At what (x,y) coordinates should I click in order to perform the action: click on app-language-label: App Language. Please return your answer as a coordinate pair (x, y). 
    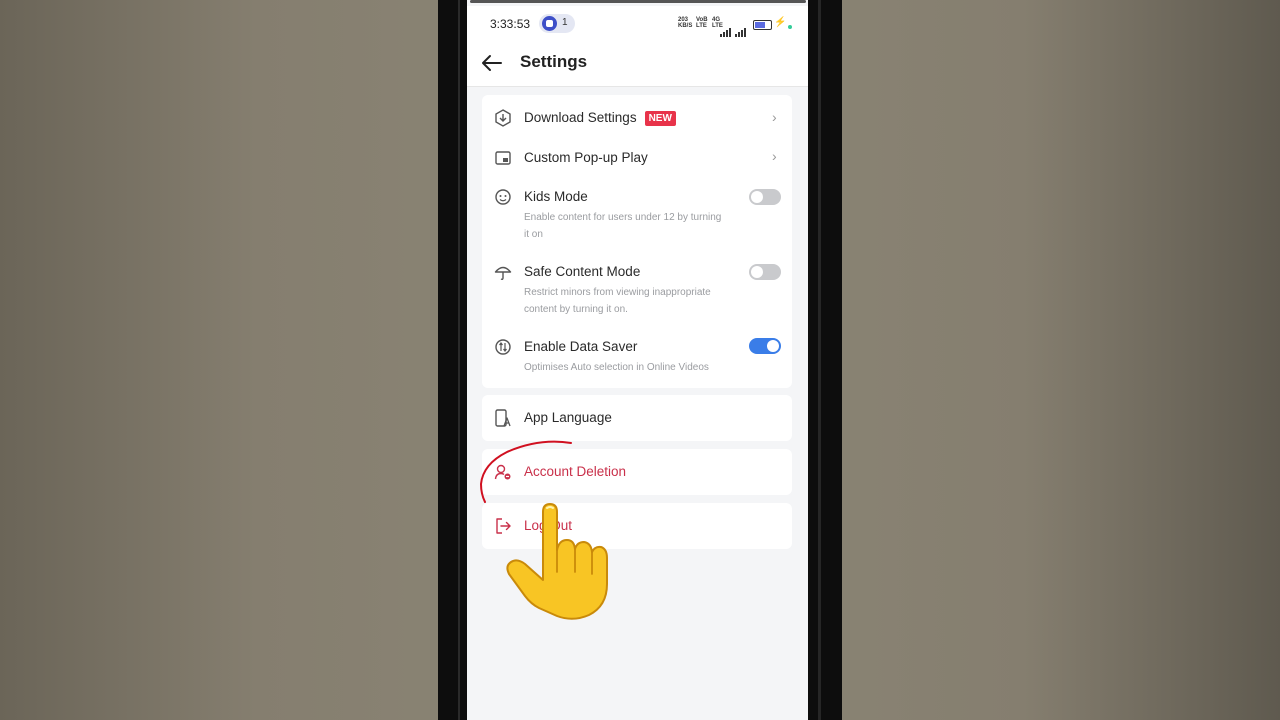
    Looking at the image, I should click on (568, 417).